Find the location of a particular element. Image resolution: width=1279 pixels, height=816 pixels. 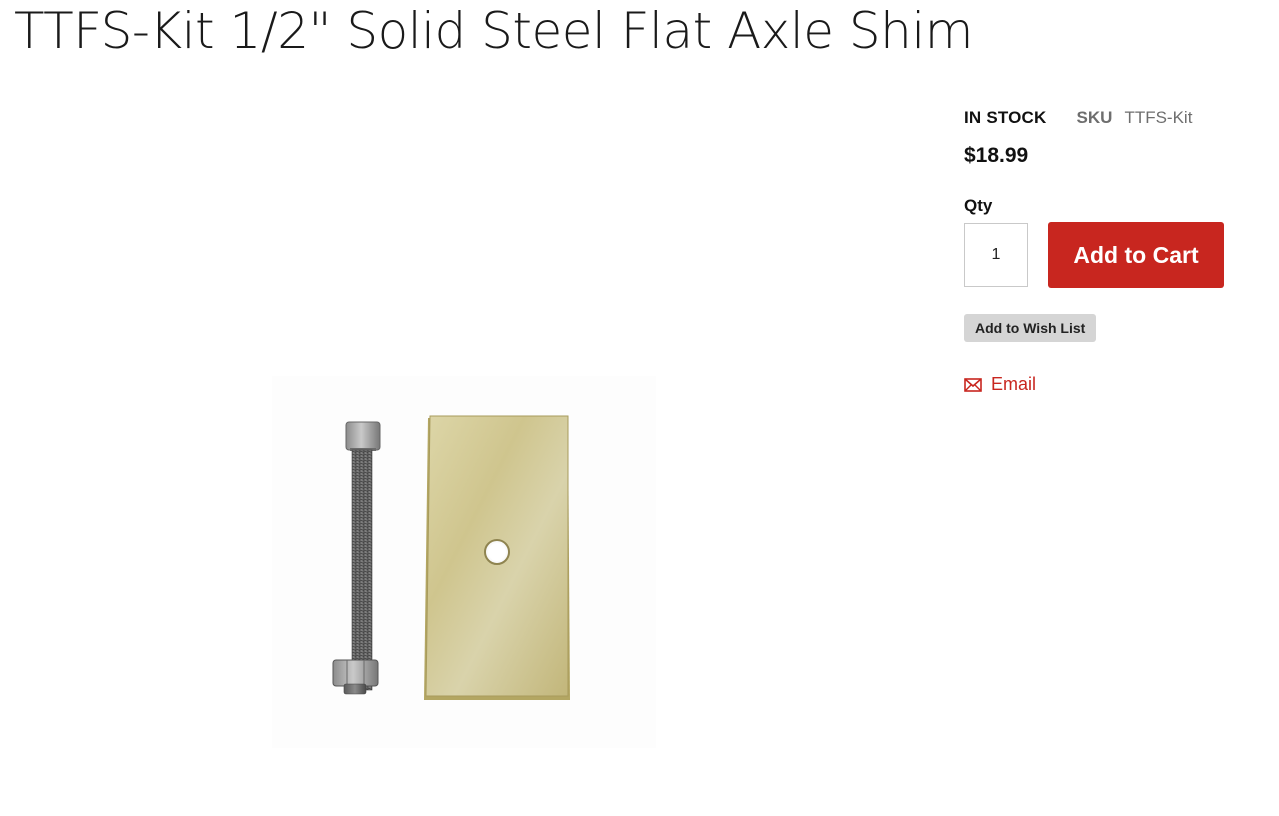

stock-sku-row: IN STOCK SKU TTFS-Kit is located at coordinates (1114, 121).